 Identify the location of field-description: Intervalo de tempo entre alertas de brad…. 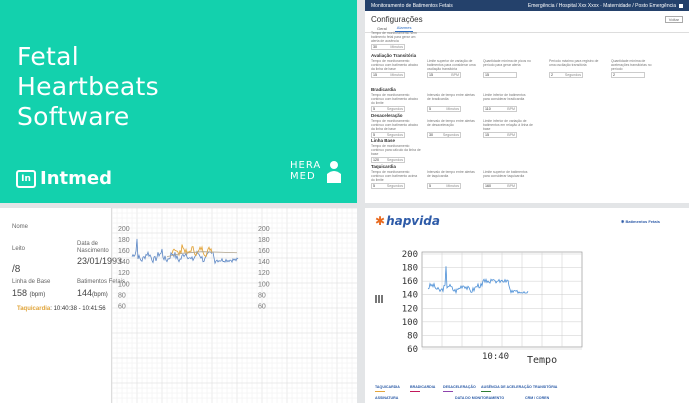
(451, 97).